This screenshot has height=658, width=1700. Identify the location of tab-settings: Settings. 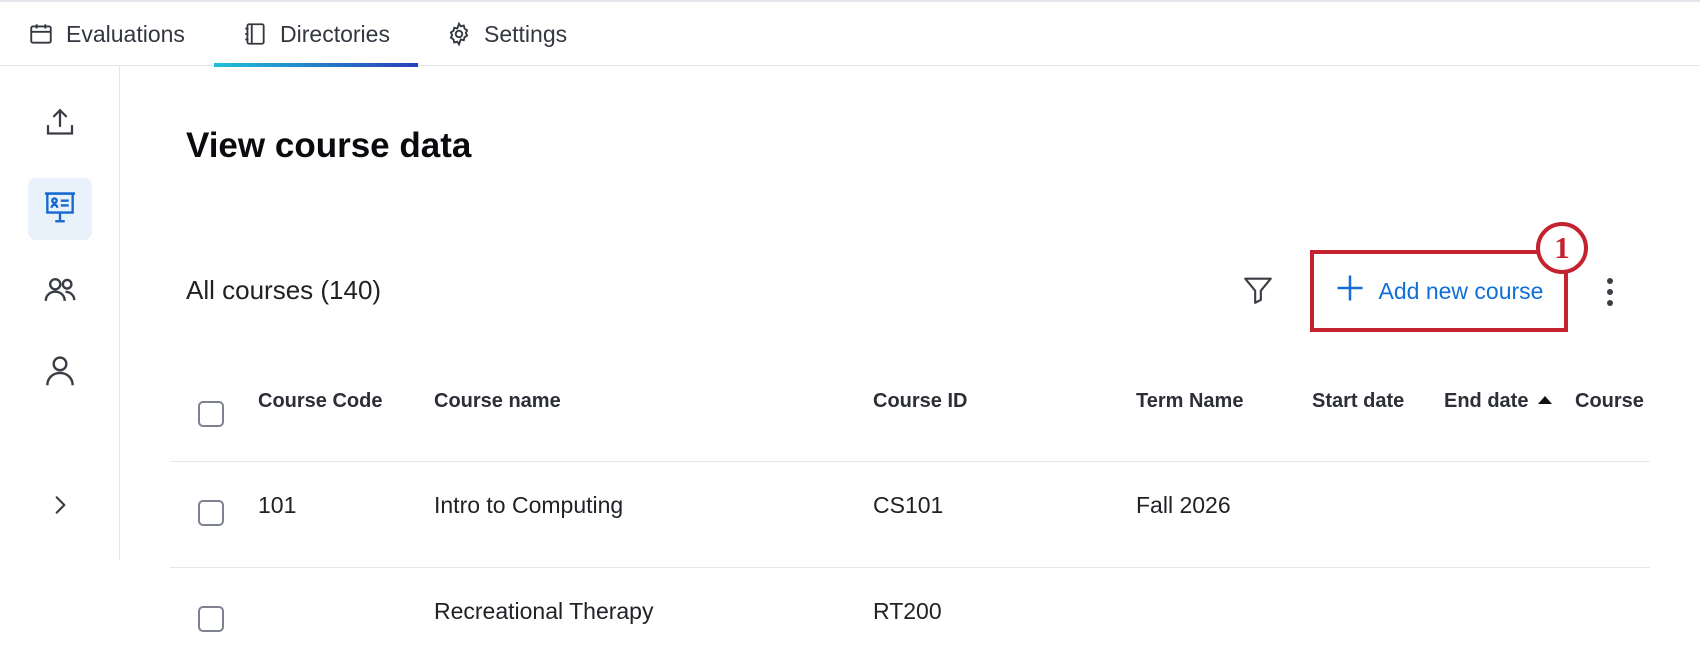
(506, 34).